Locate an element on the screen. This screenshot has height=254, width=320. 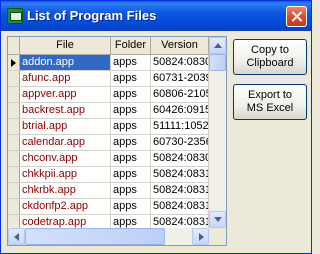
column-header-version: Version is located at coordinates (180, 45).